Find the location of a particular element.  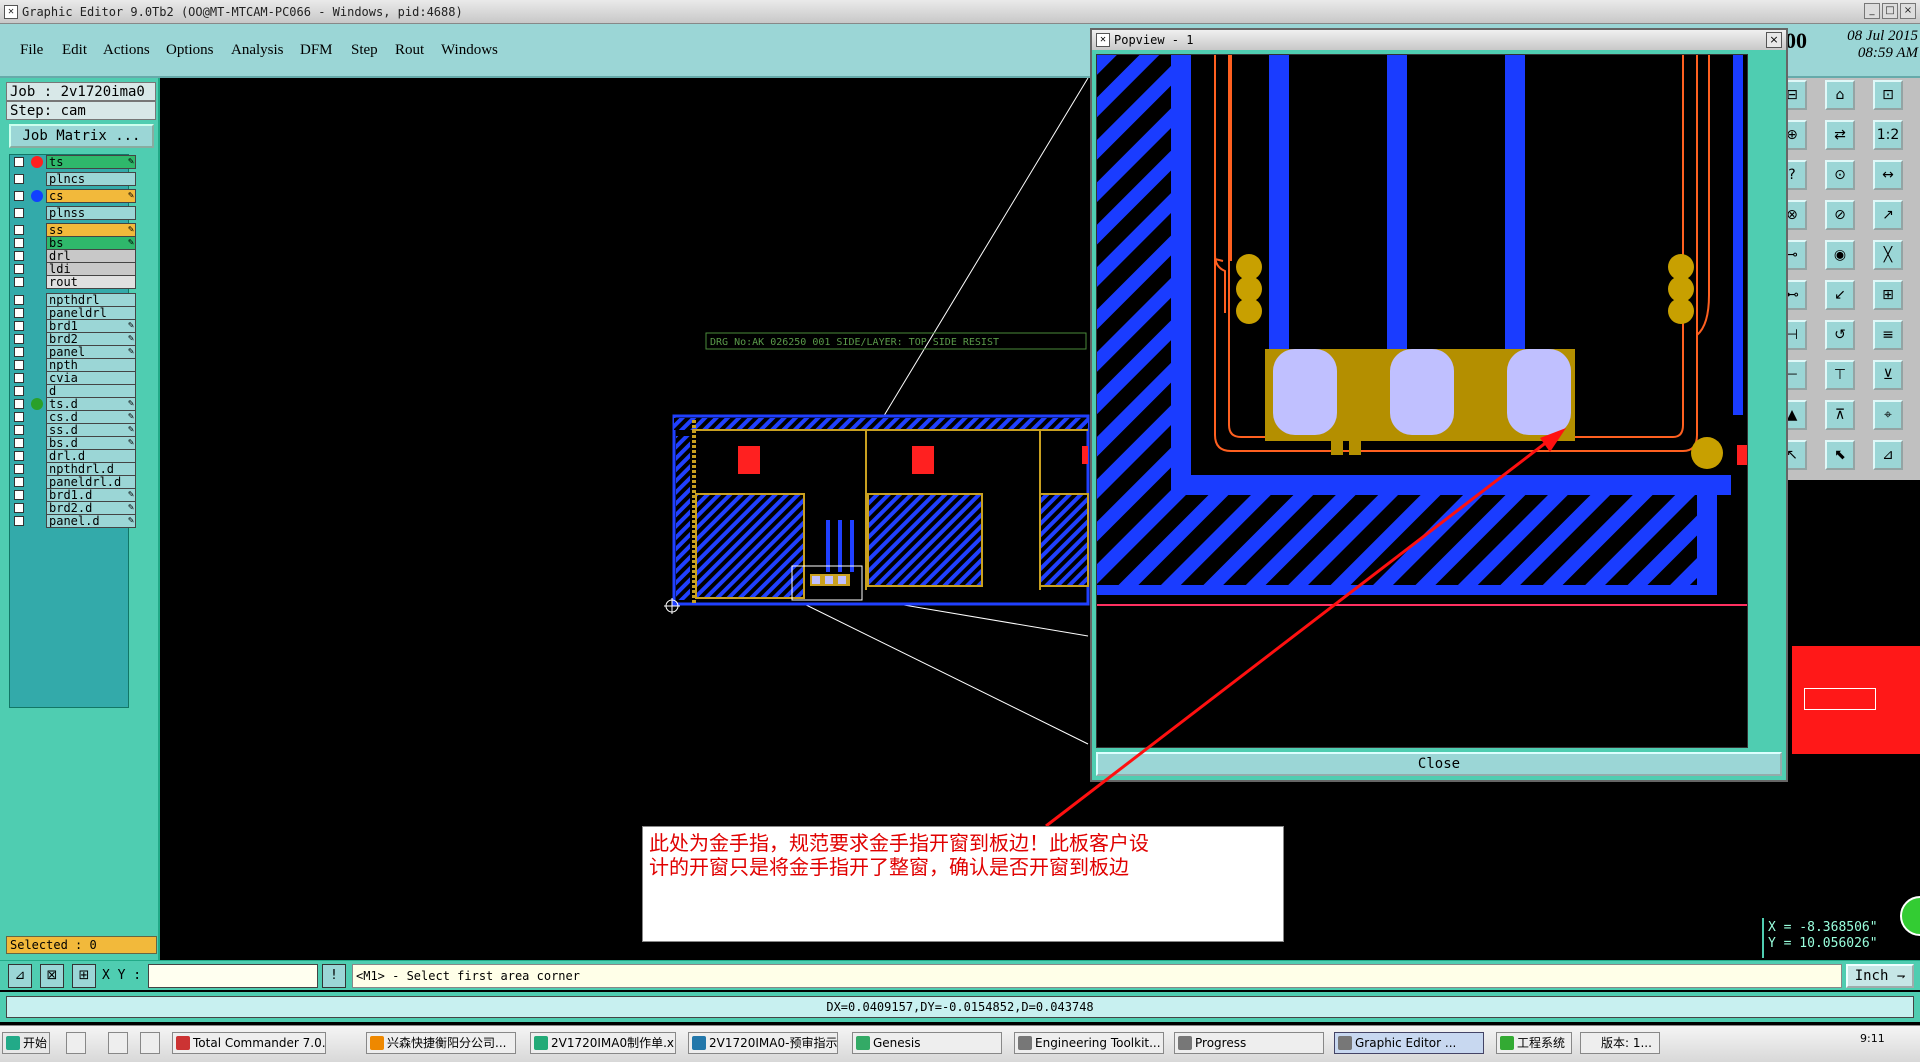

layer-name: rout is located at coordinates (91, 282).